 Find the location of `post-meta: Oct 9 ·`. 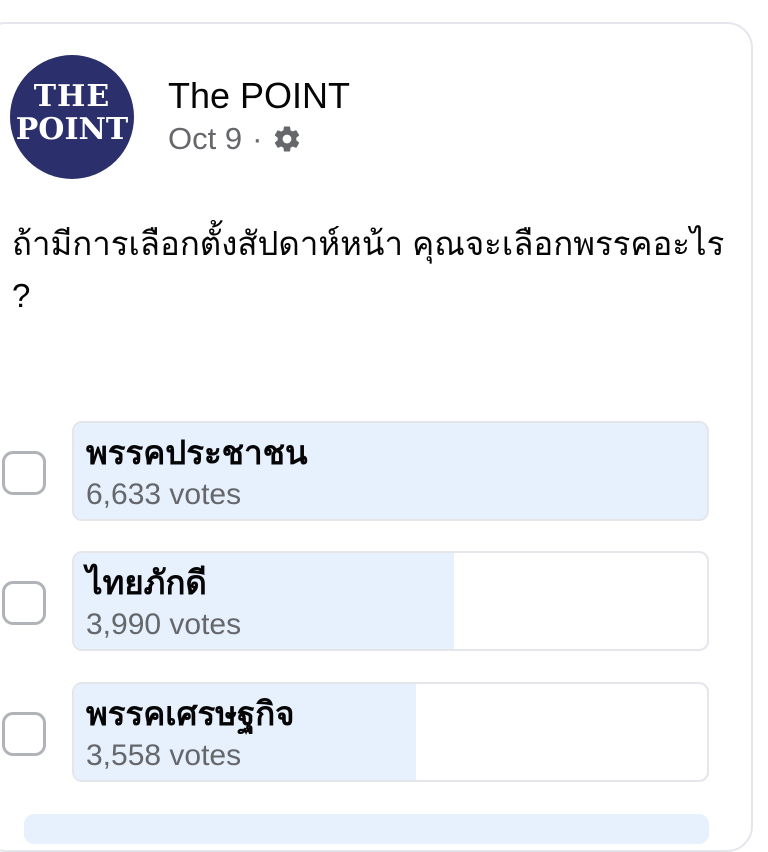

post-meta: Oct 9 · is located at coordinates (235, 139).